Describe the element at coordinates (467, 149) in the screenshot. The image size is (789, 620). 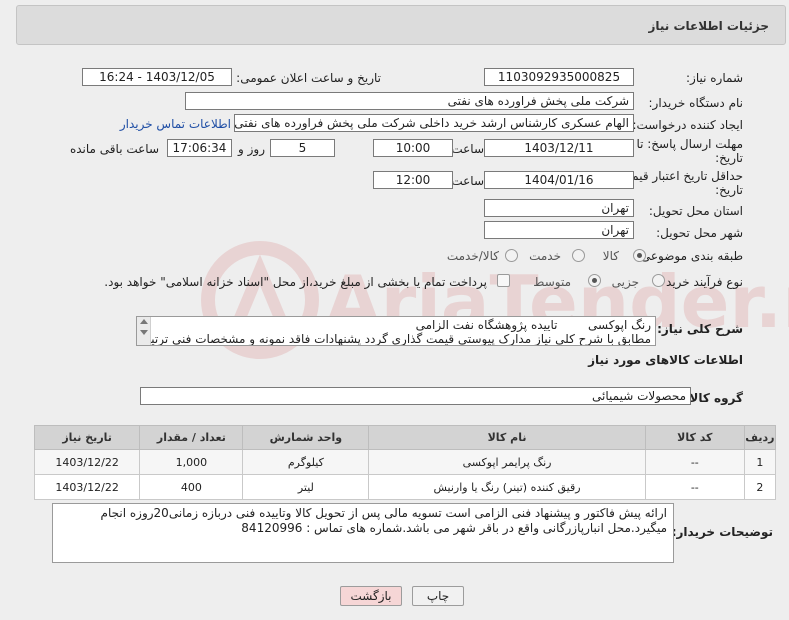
I see `deadline-time-label: ساعت` at that location.